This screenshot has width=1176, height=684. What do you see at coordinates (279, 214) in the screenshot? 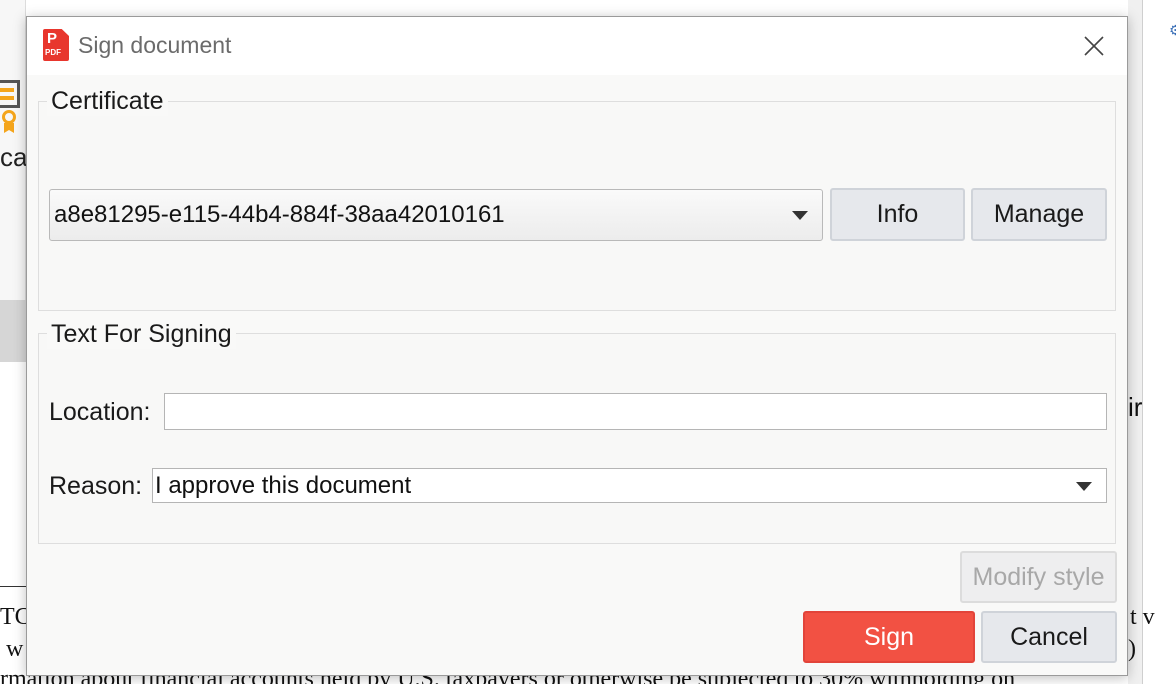
I see `certificate-select-value: a8e81295-e115-44b4-884f-38aa42010161` at bounding box center [279, 214].